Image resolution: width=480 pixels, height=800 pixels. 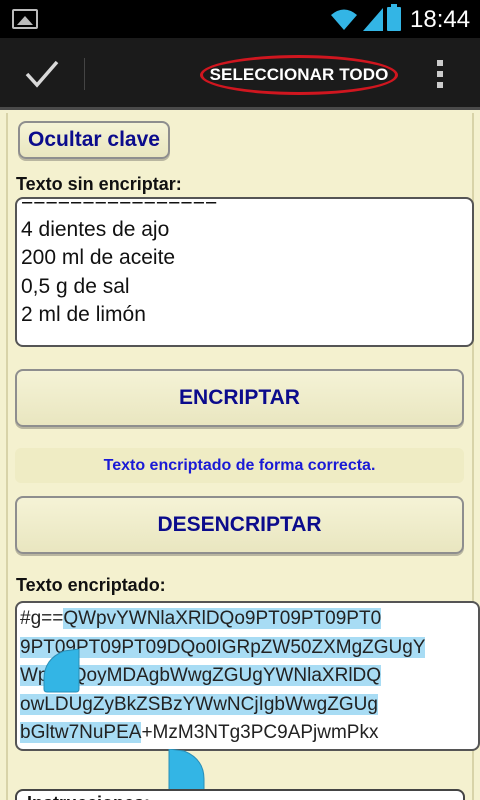 What do you see at coordinates (61, 671) in the screenshot?
I see `selection-start-handle` at bounding box center [61, 671].